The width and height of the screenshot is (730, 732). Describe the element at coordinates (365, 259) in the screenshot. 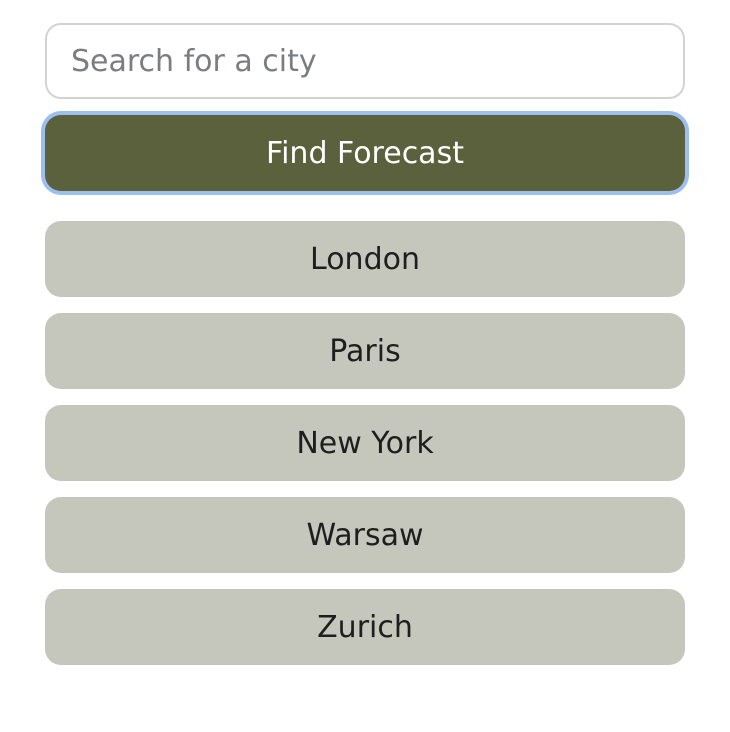

I see `city-button-london: London` at that location.